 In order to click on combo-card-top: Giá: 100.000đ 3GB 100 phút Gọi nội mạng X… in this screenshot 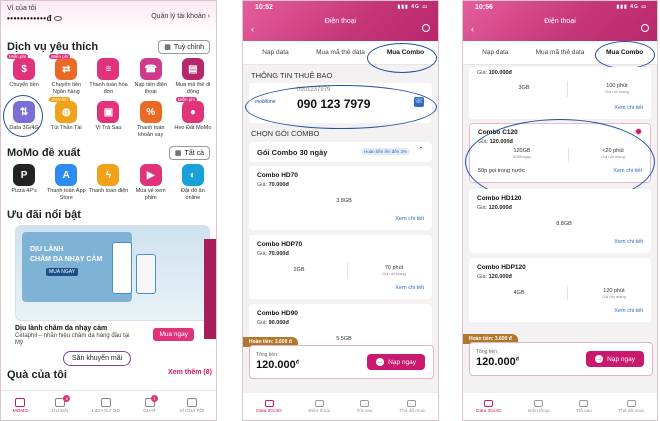, I will do `click(560, 93)`.